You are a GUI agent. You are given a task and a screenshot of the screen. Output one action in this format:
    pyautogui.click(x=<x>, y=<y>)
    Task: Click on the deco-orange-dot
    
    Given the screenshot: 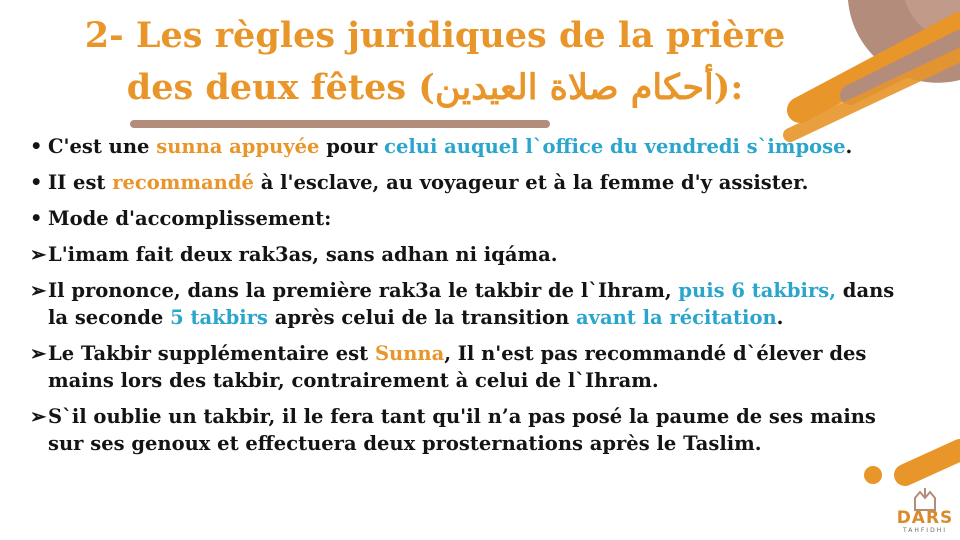 What is the action you would take?
    pyautogui.click(x=873, y=475)
    